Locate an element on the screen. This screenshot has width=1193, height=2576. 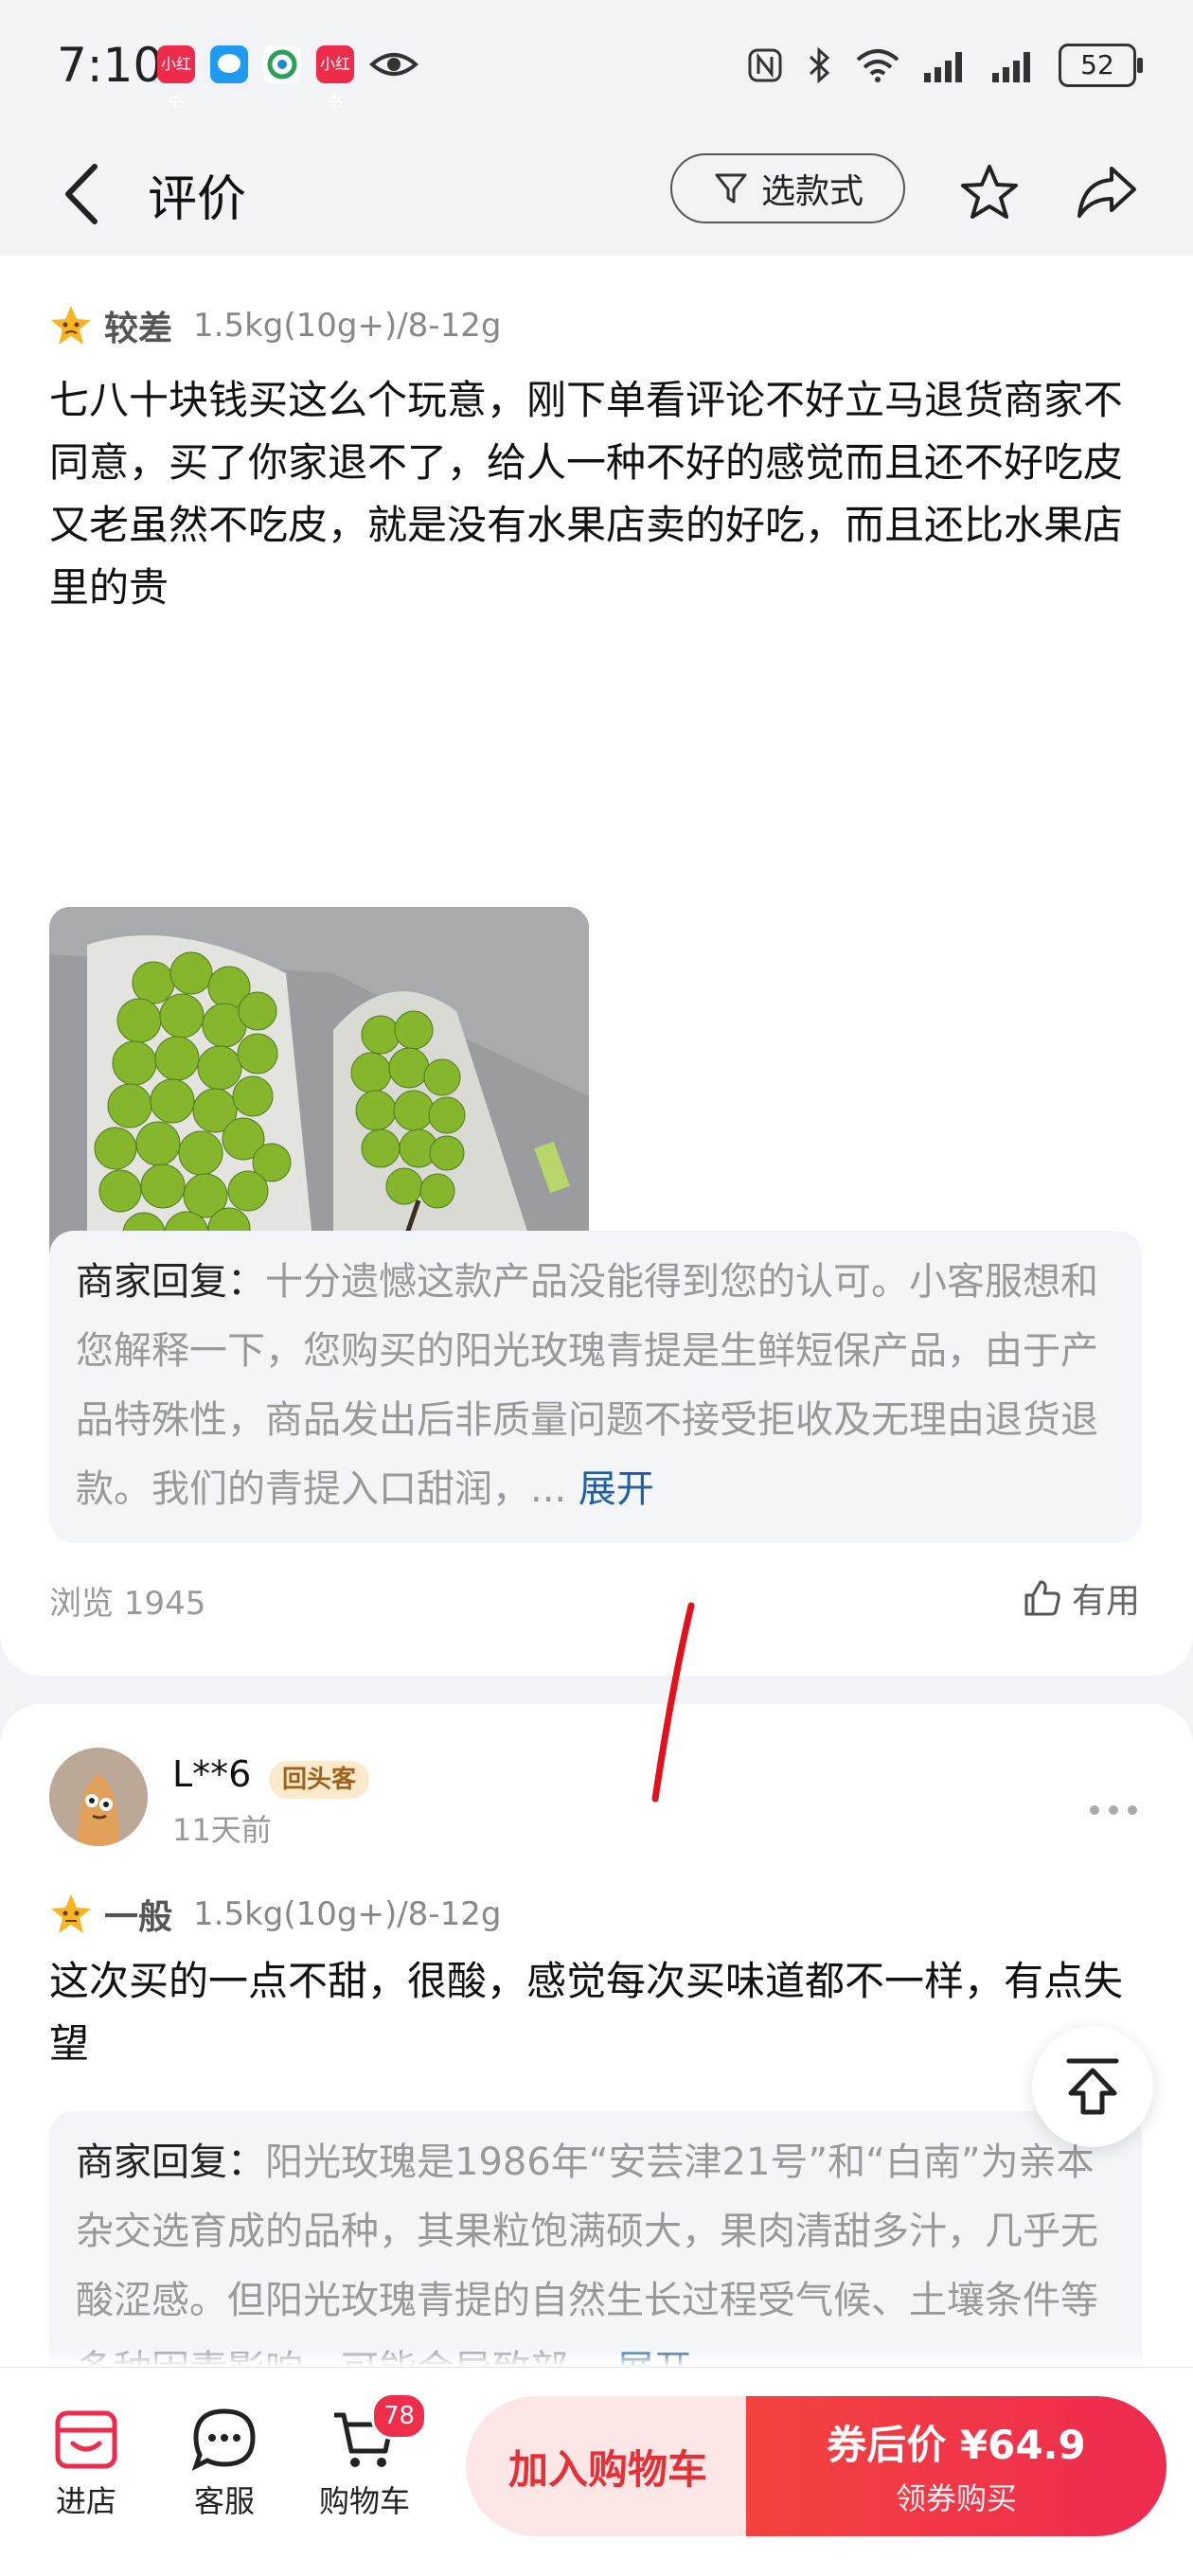
chat-bubble-icon is located at coordinates (223, 2440).